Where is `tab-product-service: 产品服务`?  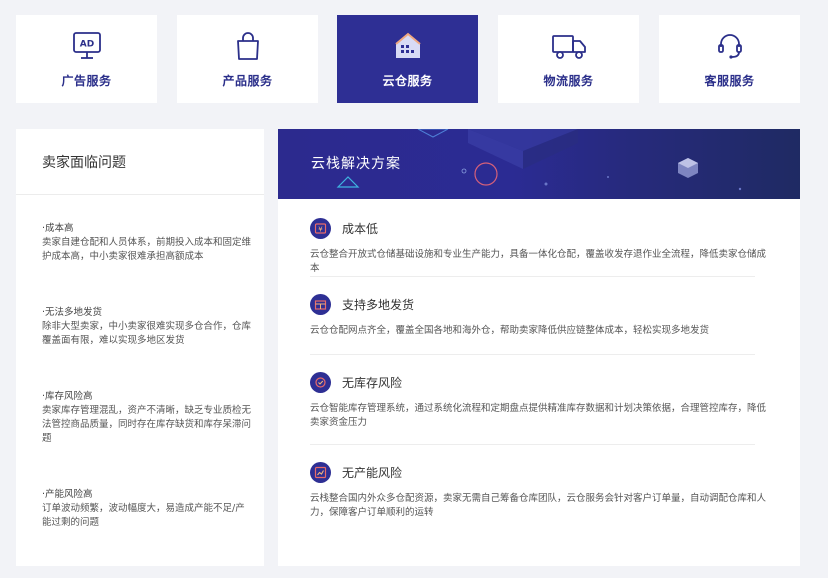
tab-product-service: 产品服务 is located at coordinates (247, 59).